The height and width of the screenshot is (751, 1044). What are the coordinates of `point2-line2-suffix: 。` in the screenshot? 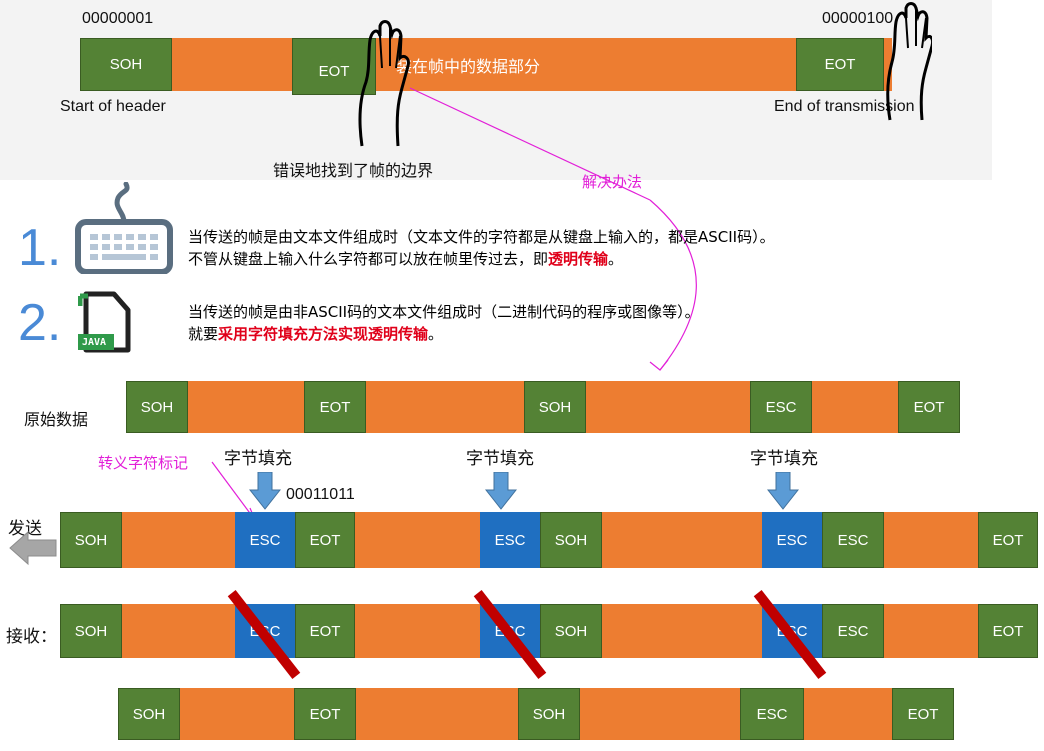 It's located at (436, 334).